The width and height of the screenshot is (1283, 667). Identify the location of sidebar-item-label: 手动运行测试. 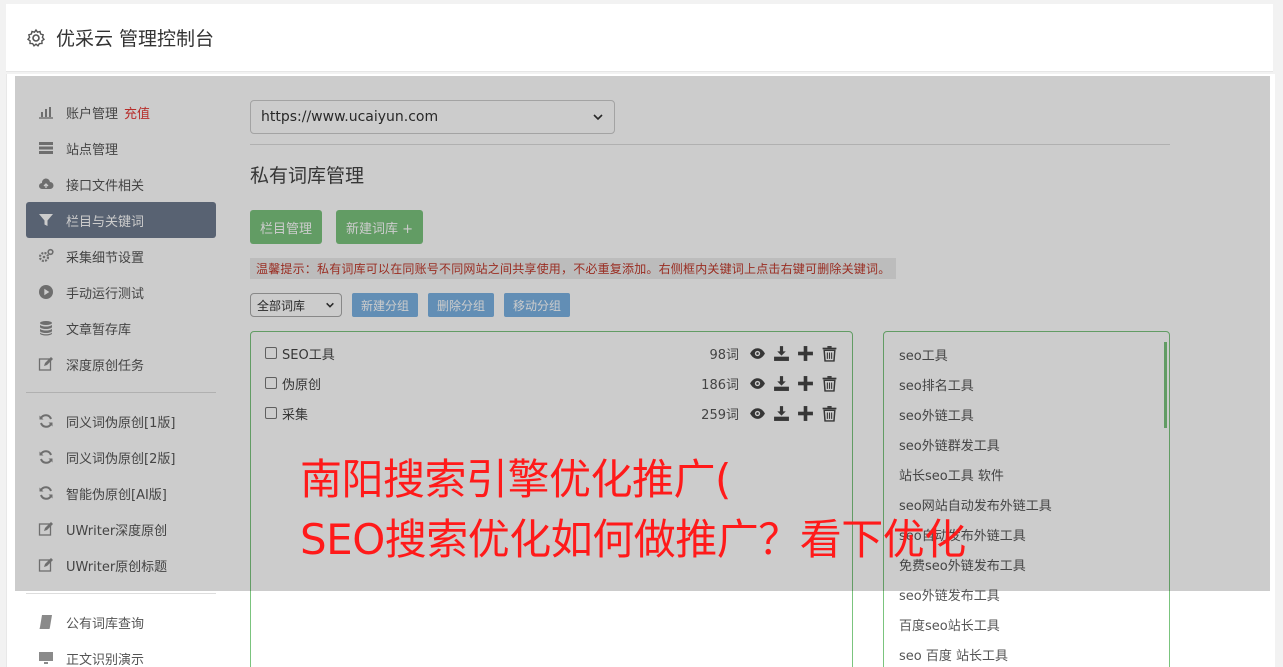
(105, 294).